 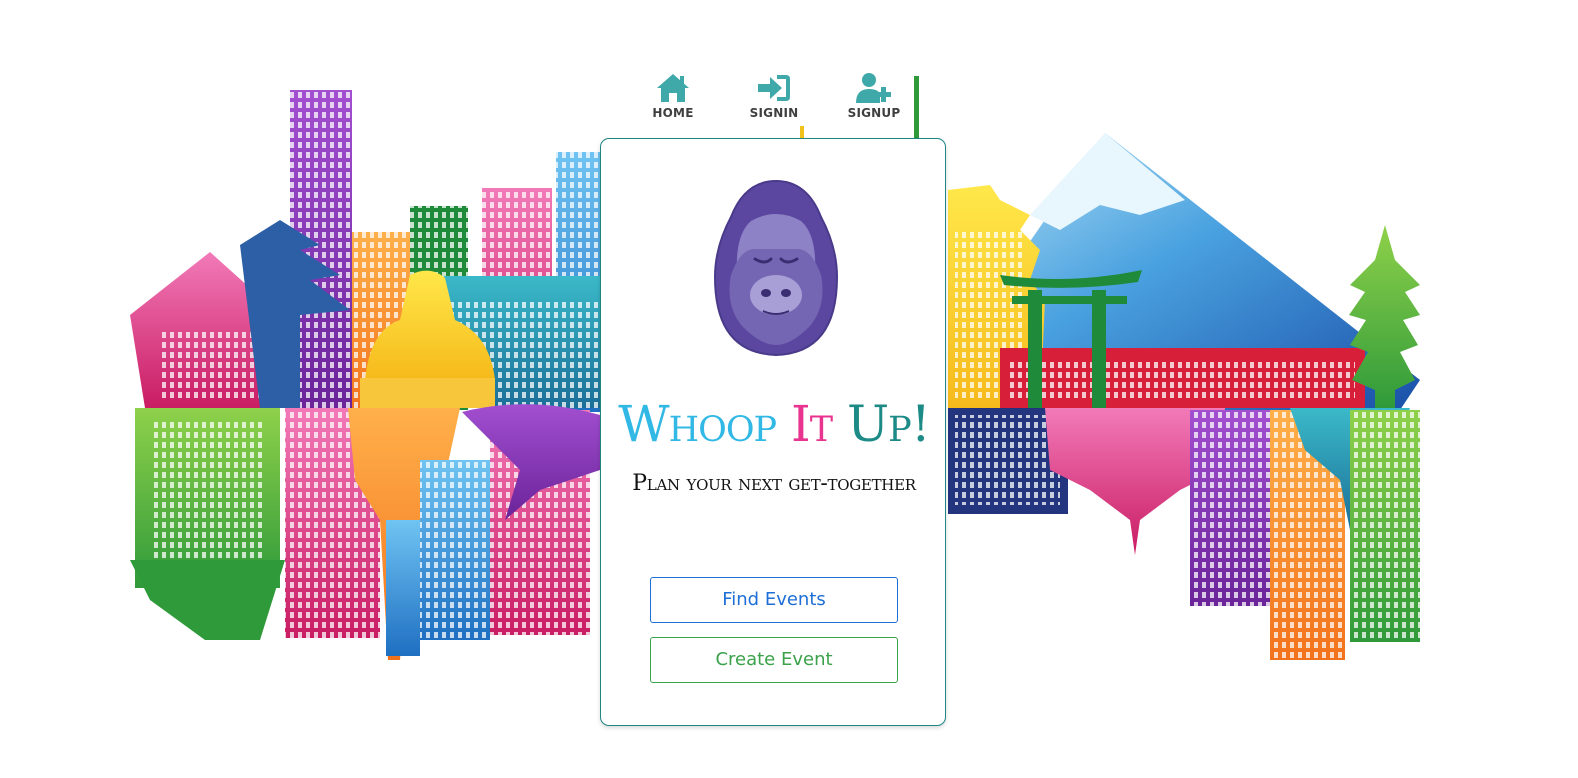 What do you see at coordinates (774, 600) in the screenshot?
I see `find-events-button: Find Events` at bounding box center [774, 600].